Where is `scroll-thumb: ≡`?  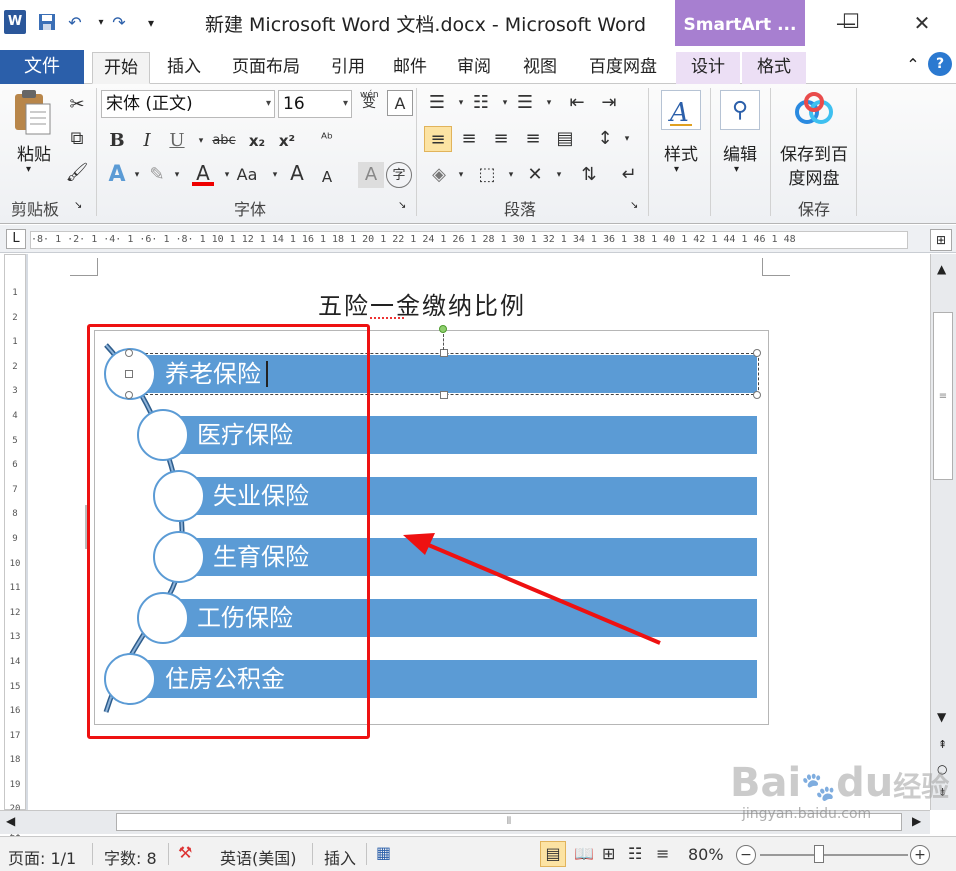 scroll-thumb: ≡ is located at coordinates (943, 396).